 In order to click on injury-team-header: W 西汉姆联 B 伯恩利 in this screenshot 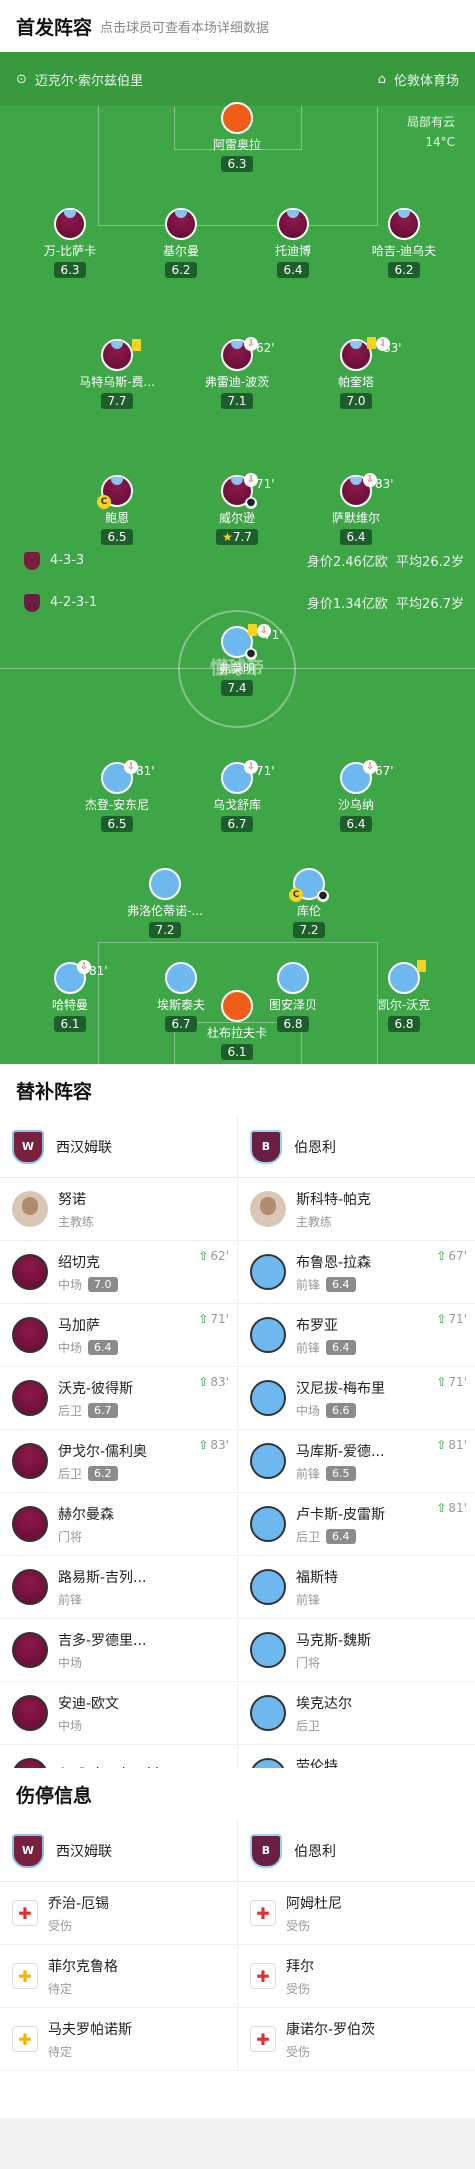, I will do `click(237, 1851)`.